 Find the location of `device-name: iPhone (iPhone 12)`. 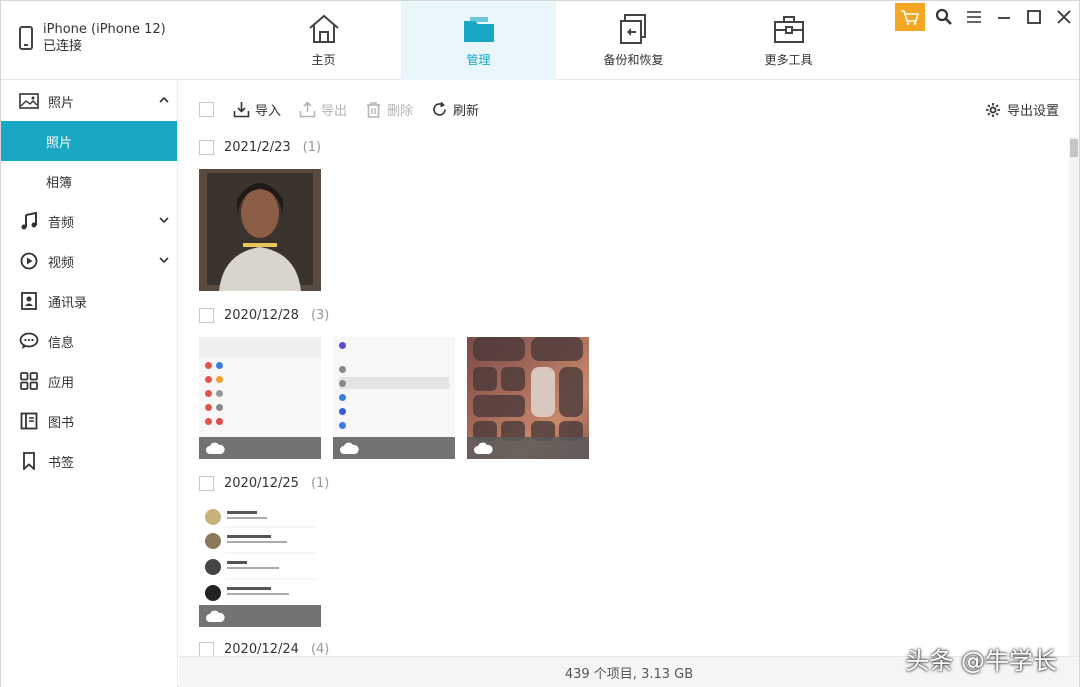

device-name: iPhone (iPhone 12) is located at coordinates (104, 29).